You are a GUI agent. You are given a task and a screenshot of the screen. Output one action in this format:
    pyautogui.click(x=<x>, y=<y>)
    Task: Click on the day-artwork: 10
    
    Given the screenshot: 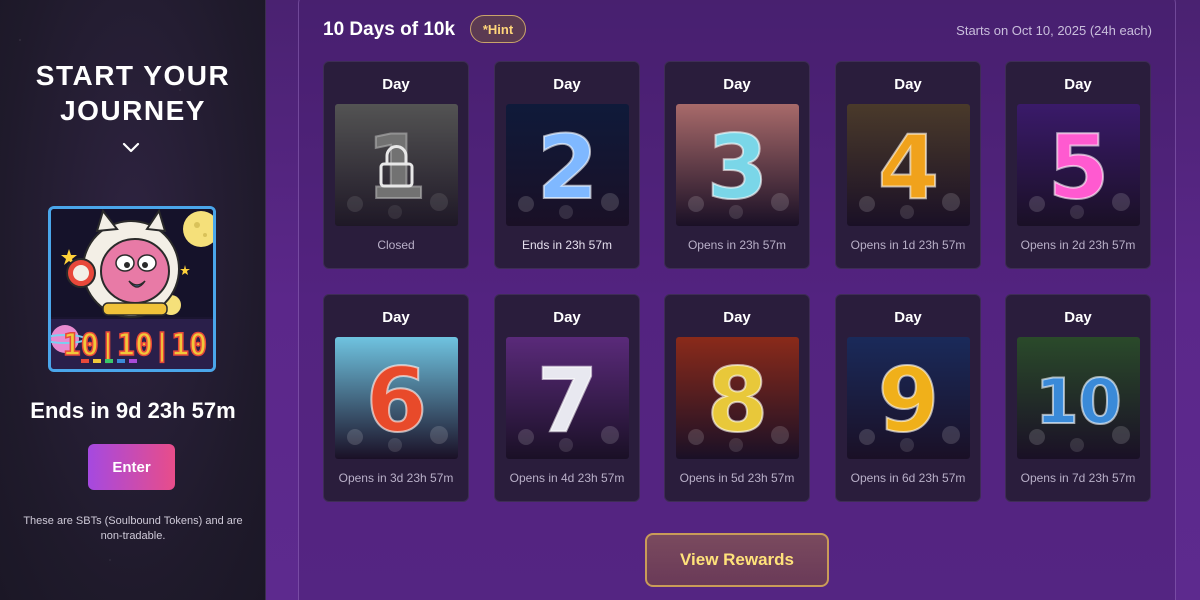 What is the action you would take?
    pyautogui.click(x=1078, y=398)
    